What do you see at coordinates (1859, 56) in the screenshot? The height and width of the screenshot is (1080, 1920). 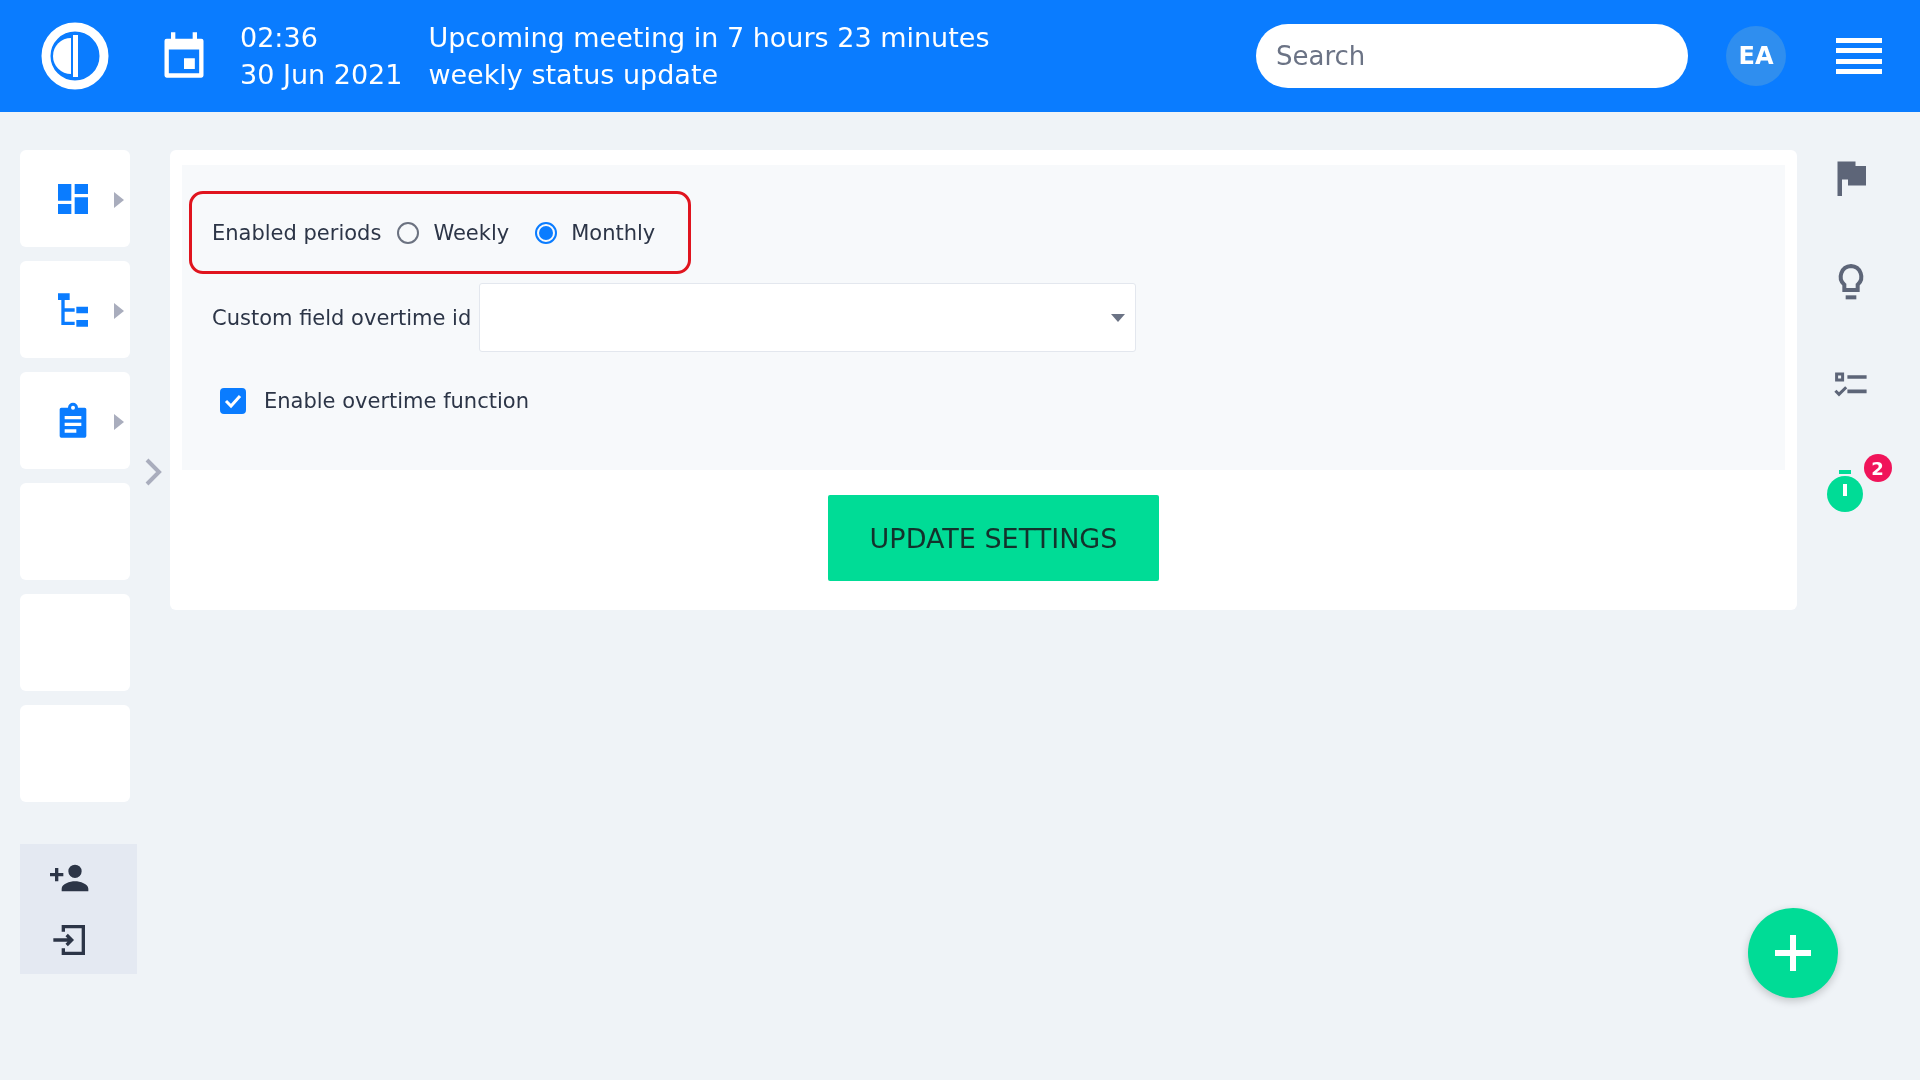 I see `menu-icon` at bounding box center [1859, 56].